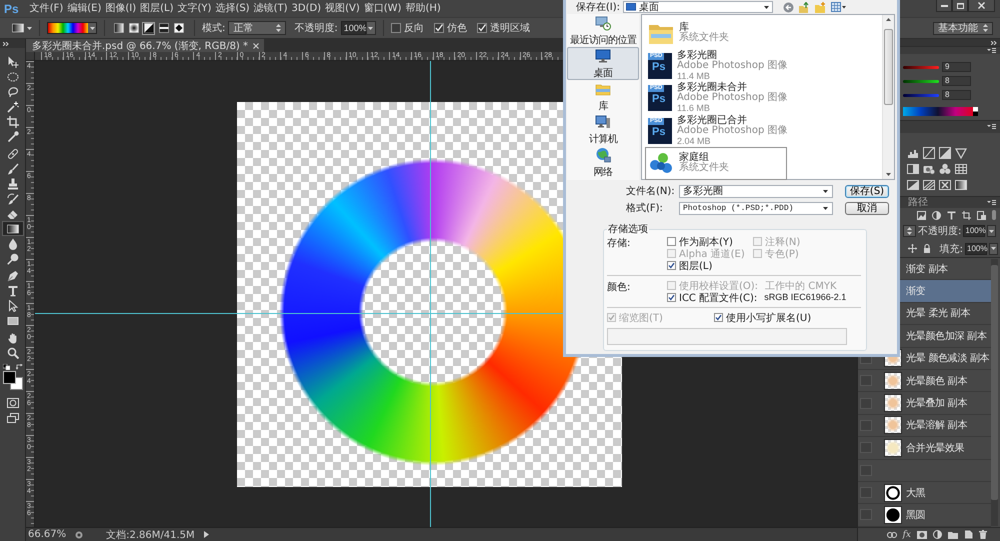 This screenshot has height=541, width=1000. What do you see at coordinates (120, 8) in the screenshot?
I see `menu-item: 图像(I)` at bounding box center [120, 8].